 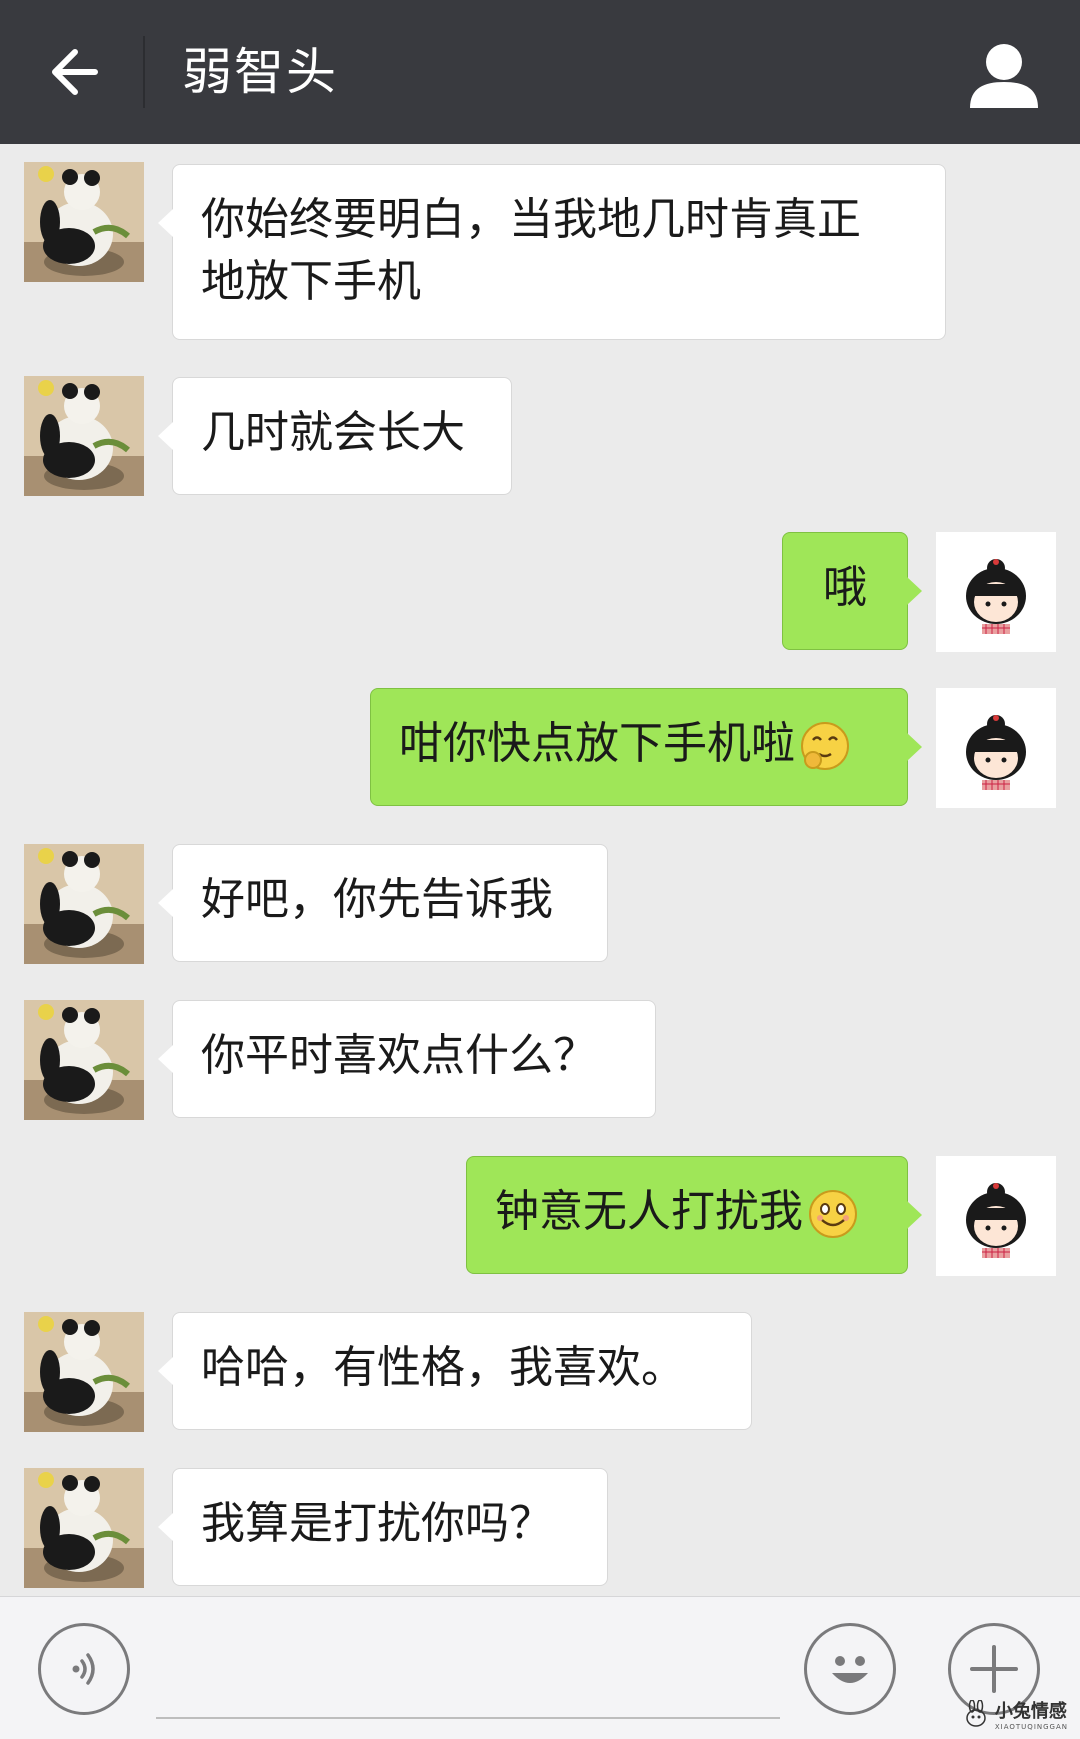 I want to click on outgoing-bubble: 哦, so click(x=852, y=591).